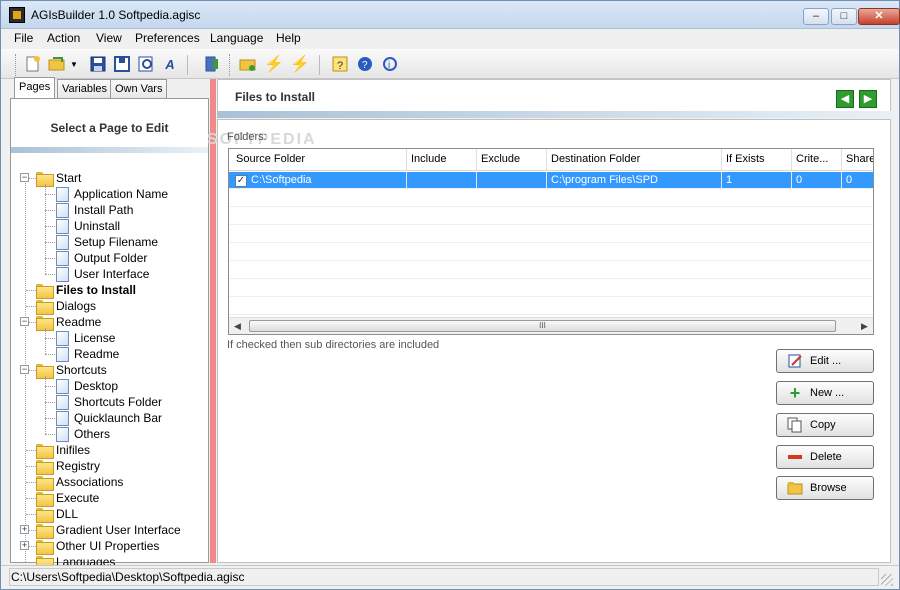 This screenshot has width=900, height=590. What do you see at coordinates (799, 180) in the screenshot?
I see `cell-criteria: 0` at bounding box center [799, 180].